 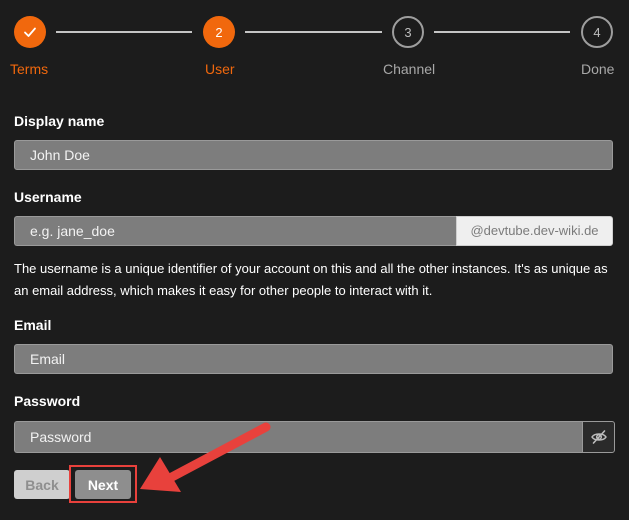 What do you see at coordinates (220, 69) in the screenshot?
I see `step-user-label: User` at bounding box center [220, 69].